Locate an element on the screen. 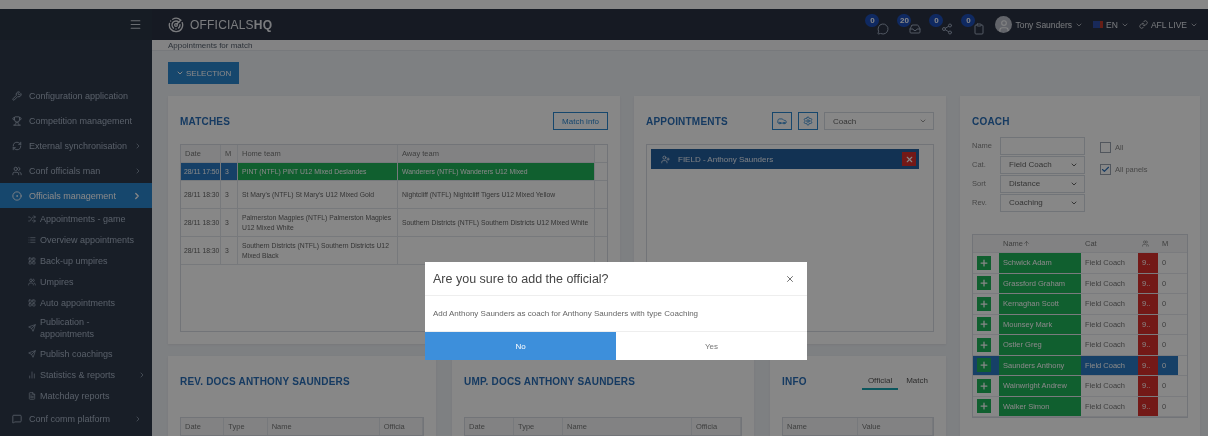 The width and height of the screenshot is (1208, 436). share-icon is located at coordinates (947, 28).